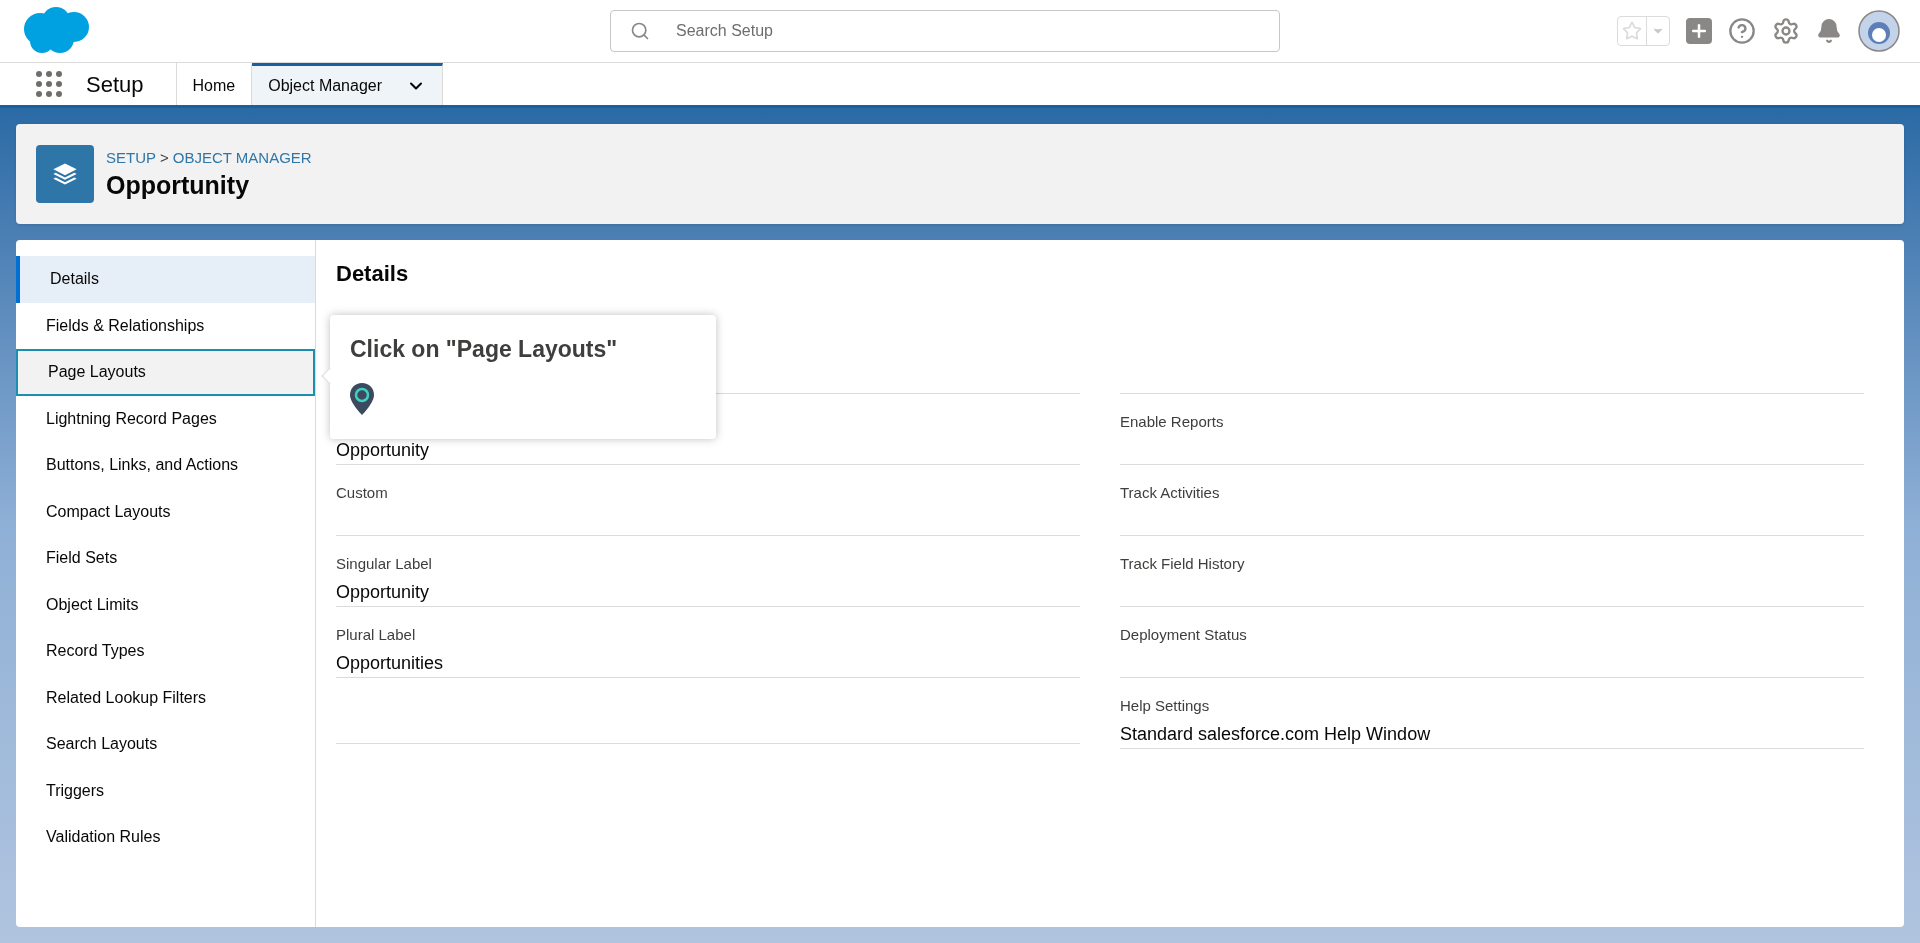  Describe the element at coordinates (242, 158) in the screenshot. I see `breadcrumb-link: OBJECT MANAGER` at that location.